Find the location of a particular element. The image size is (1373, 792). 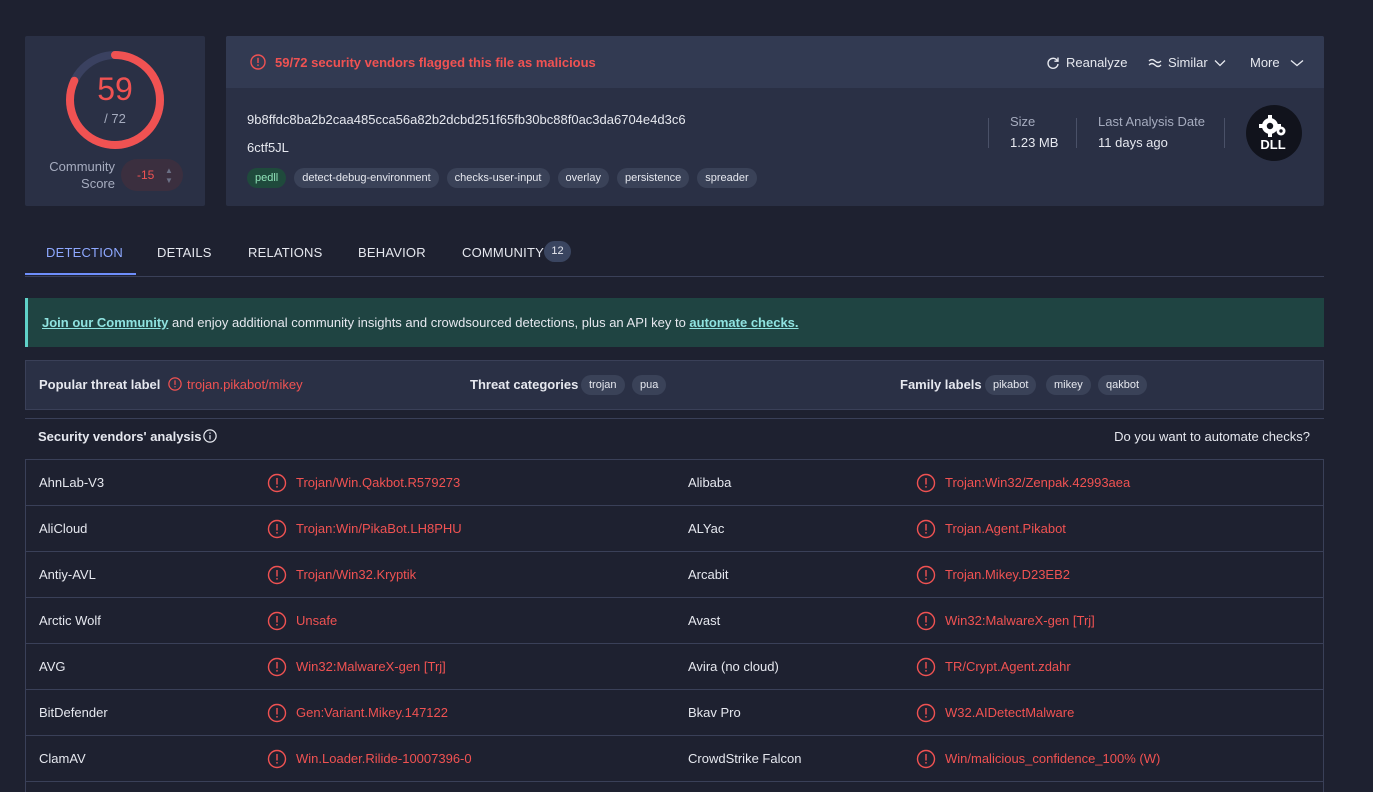

stepper-down-icon: ▼ is located at coordinates (169, 181).